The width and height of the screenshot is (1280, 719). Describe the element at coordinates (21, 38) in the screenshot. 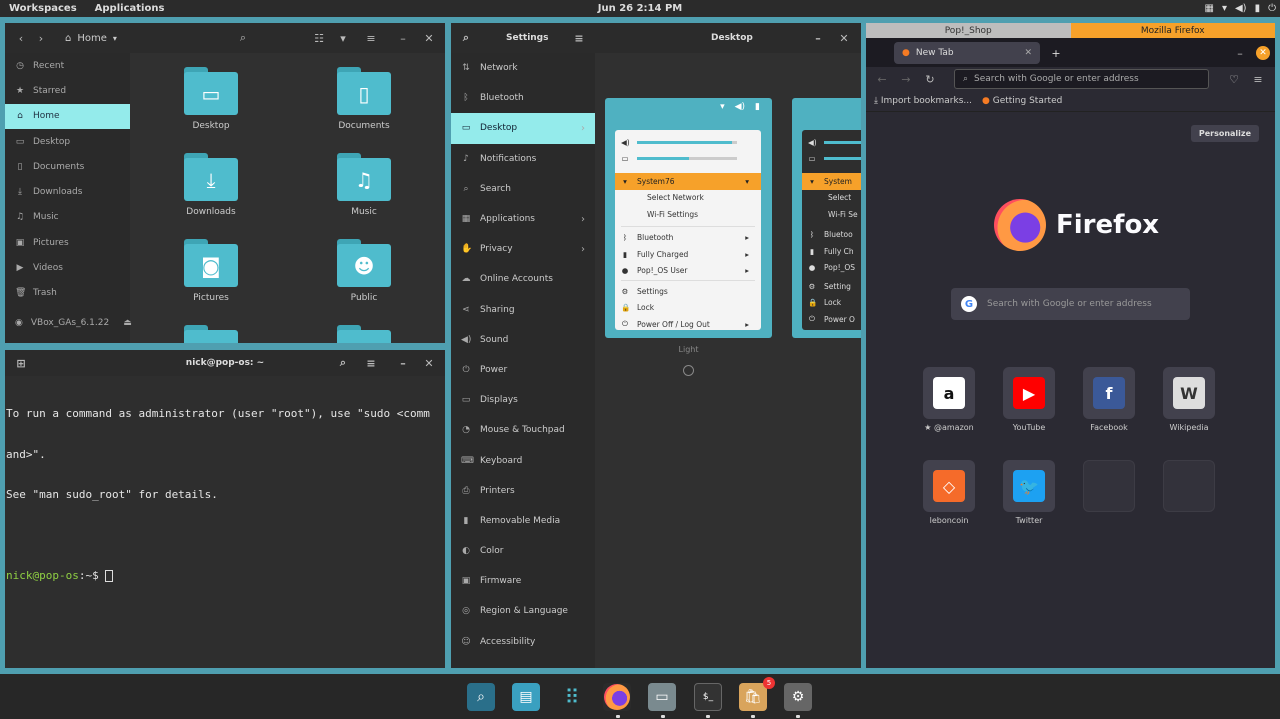

I see `back-icon: ‹` at that location.